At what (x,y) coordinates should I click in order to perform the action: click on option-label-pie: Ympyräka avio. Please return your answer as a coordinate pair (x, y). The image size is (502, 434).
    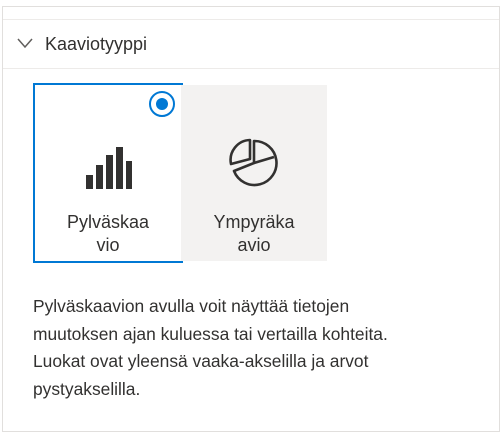
    Looking at the image, I should click on (254, 234).